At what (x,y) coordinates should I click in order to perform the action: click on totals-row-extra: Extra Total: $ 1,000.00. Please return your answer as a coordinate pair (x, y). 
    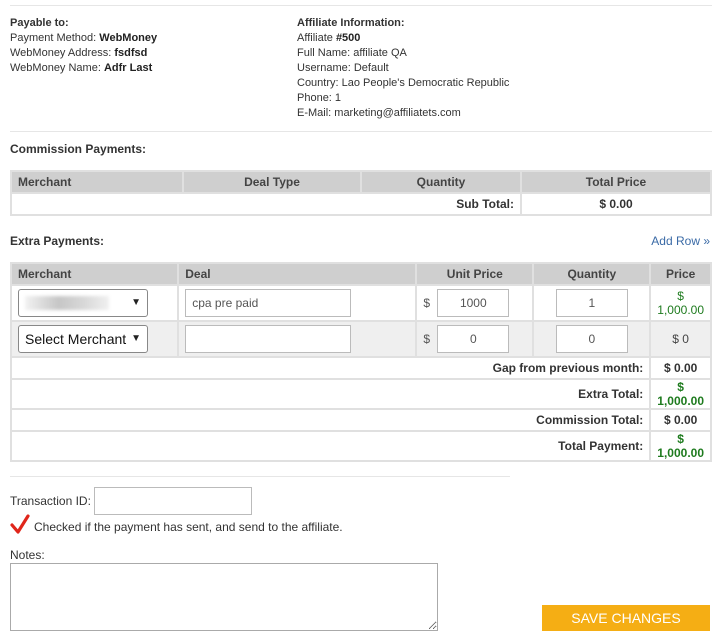
    Looking at the image, I should click on (361, 394).